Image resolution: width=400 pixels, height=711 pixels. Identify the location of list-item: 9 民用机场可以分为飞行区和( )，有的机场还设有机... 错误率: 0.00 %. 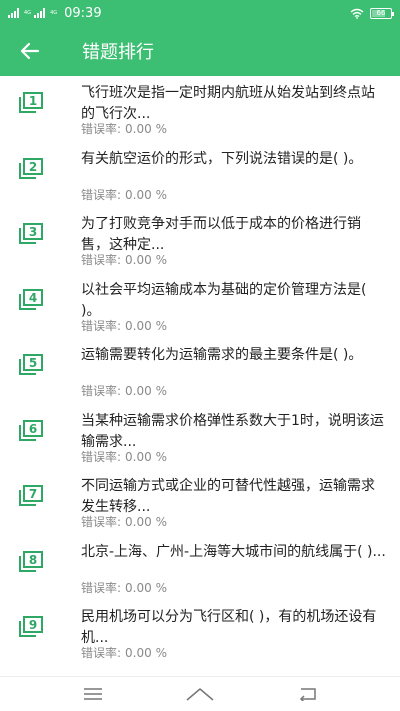
(200, 634).